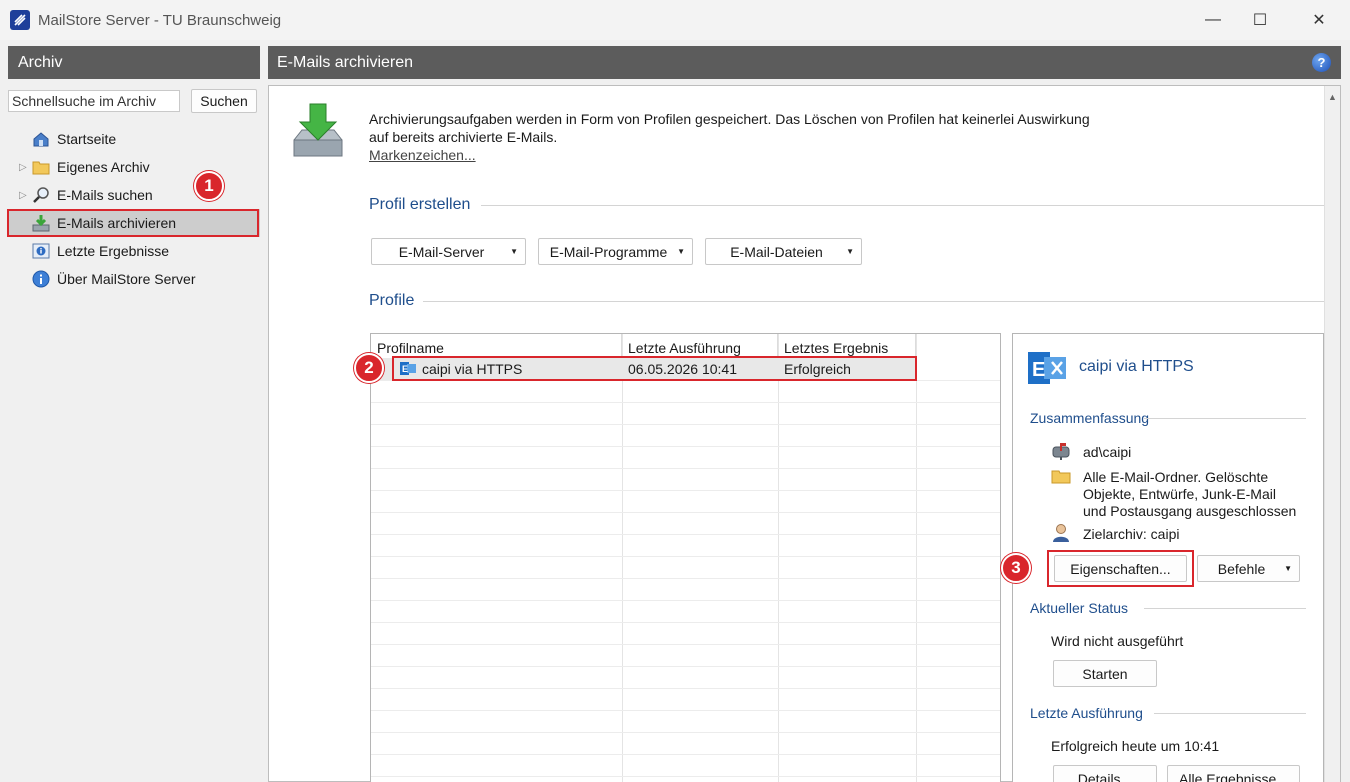 The width and height of the screenshot is (1350, 782). What do you see at coordinates (1090, 418) in the screenshot?
I see `summary-section-title: Zusammenfassung` at bounding box center [1090, 418].